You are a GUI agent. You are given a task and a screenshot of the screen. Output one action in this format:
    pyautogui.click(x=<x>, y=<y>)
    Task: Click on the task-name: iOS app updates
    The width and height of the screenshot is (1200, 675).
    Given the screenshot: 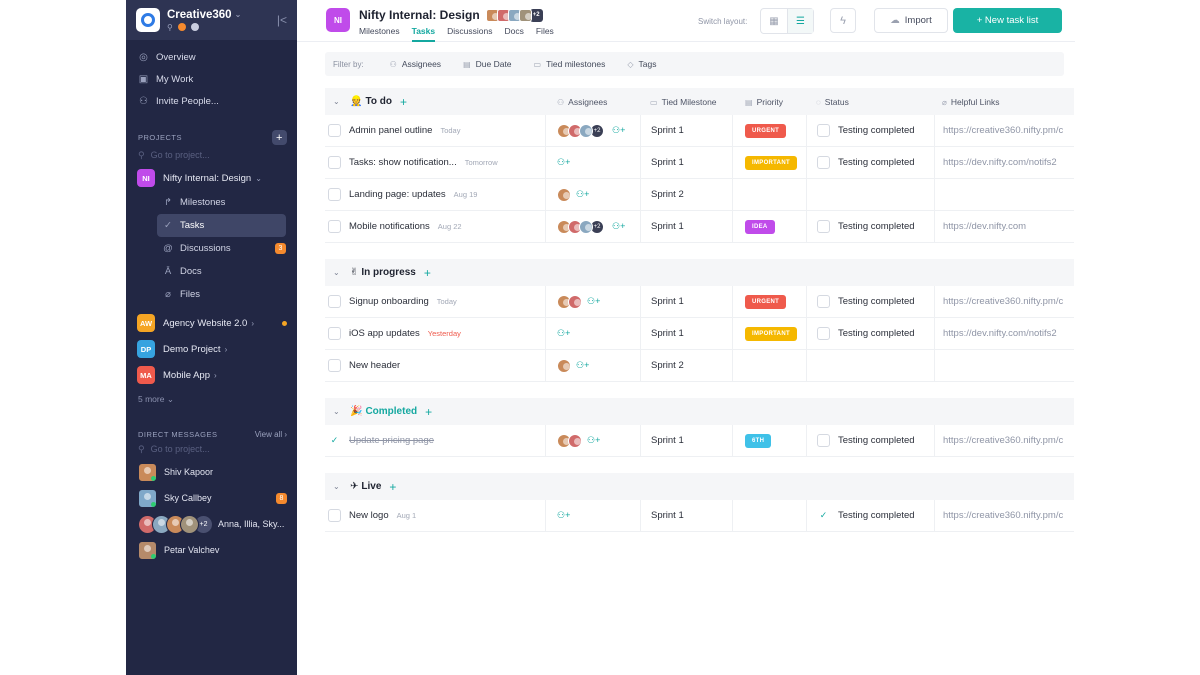 What is the action you would take?
    pyautogui.click(x=384, y=333)
    